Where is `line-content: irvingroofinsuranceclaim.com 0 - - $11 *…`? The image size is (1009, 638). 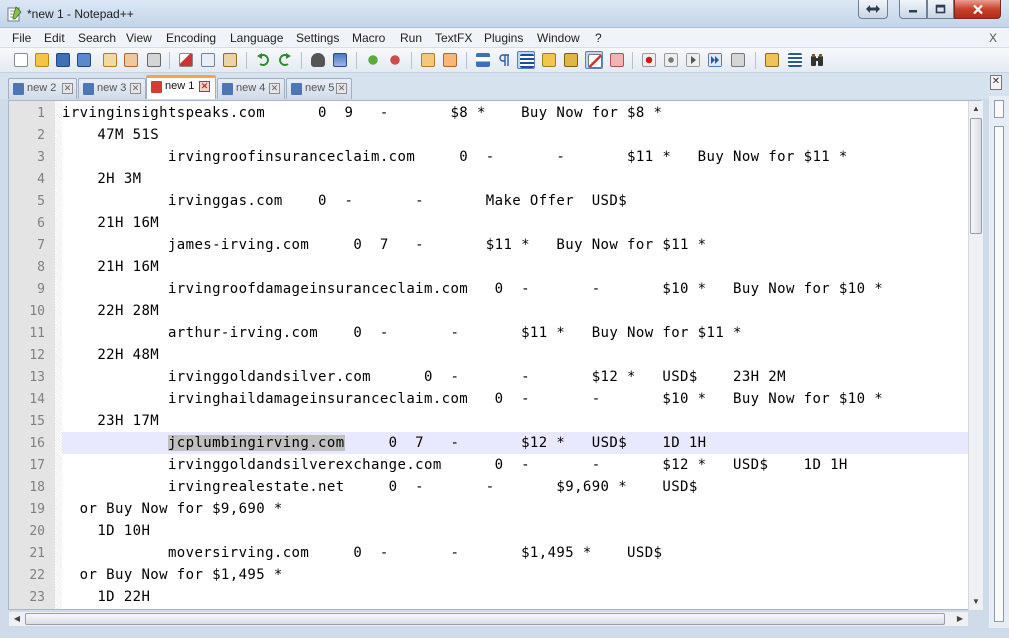
line-content: irvingroofinsuranceclaim.com 0 - - $11 *… is located at coordinates (521, 157).